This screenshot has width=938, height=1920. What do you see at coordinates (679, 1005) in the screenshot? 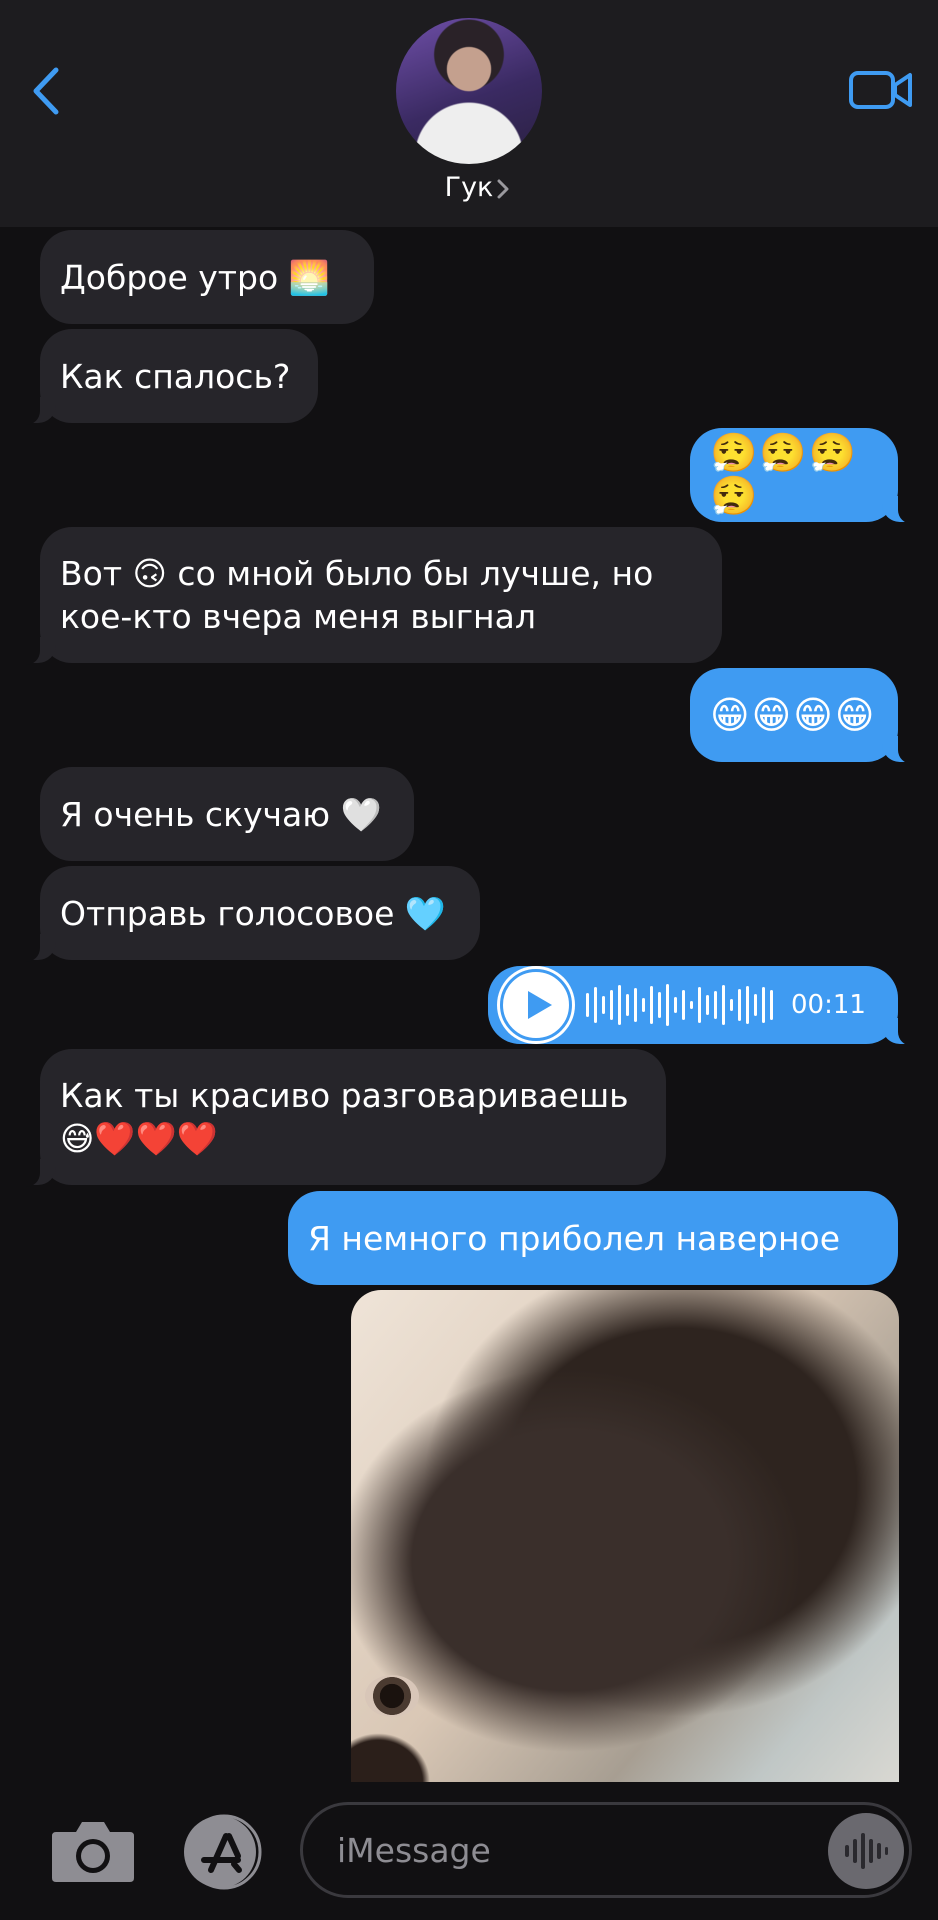
I see `audio-waveform` at bounding box center [679, 1005].